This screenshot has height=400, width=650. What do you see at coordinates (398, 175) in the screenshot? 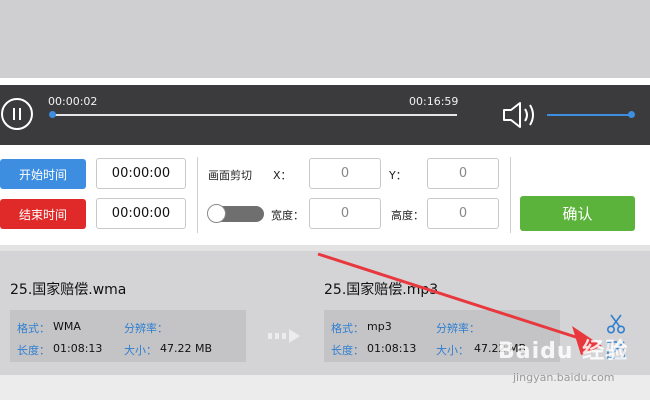
I see `y-label: Y：` at bounding box center [398, 175].